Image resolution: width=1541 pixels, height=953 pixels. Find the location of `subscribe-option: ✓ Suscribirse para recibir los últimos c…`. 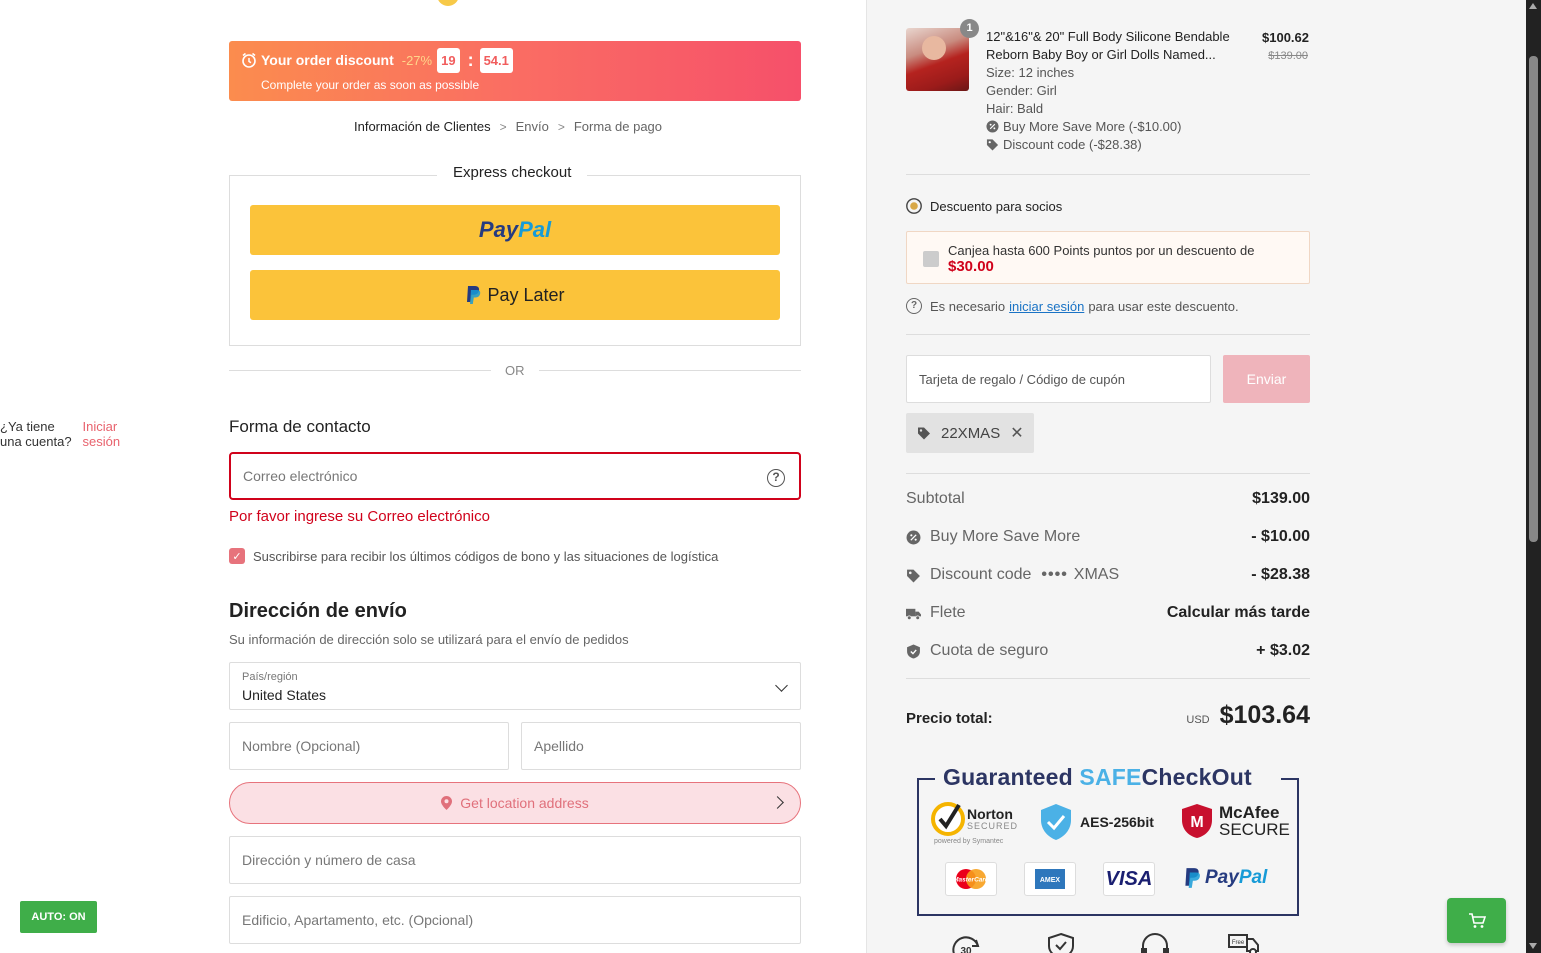

subscribe-option: ✓ Suscribirse para recibir los últimos c… is located at coordinates (473, 556).